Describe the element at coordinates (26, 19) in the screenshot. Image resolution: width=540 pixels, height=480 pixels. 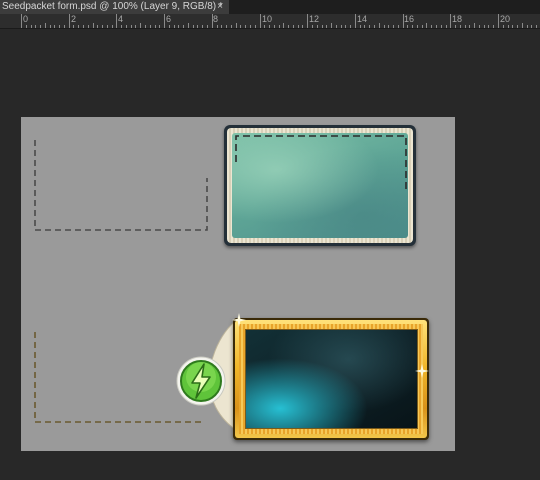
I see `ruler-label: 0` at that location.